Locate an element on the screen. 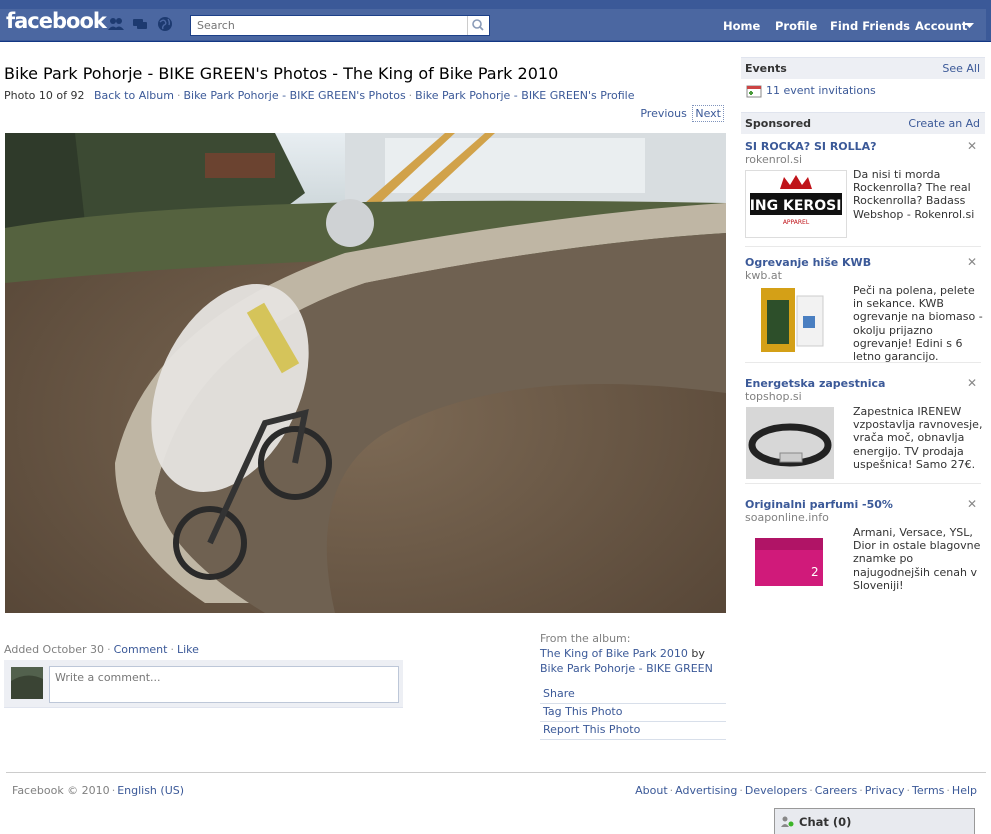 The height and width of the screenshot is (834, 991). ad-title: Energetska zapestnica is located at coordinates (815, 383).